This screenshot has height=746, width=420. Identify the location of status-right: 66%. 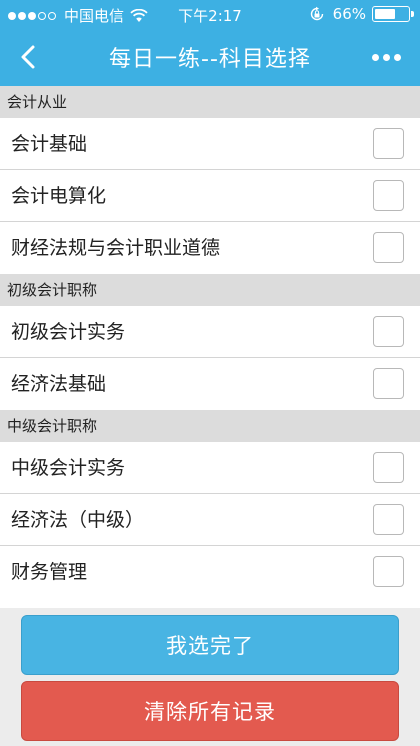
(361, 14).